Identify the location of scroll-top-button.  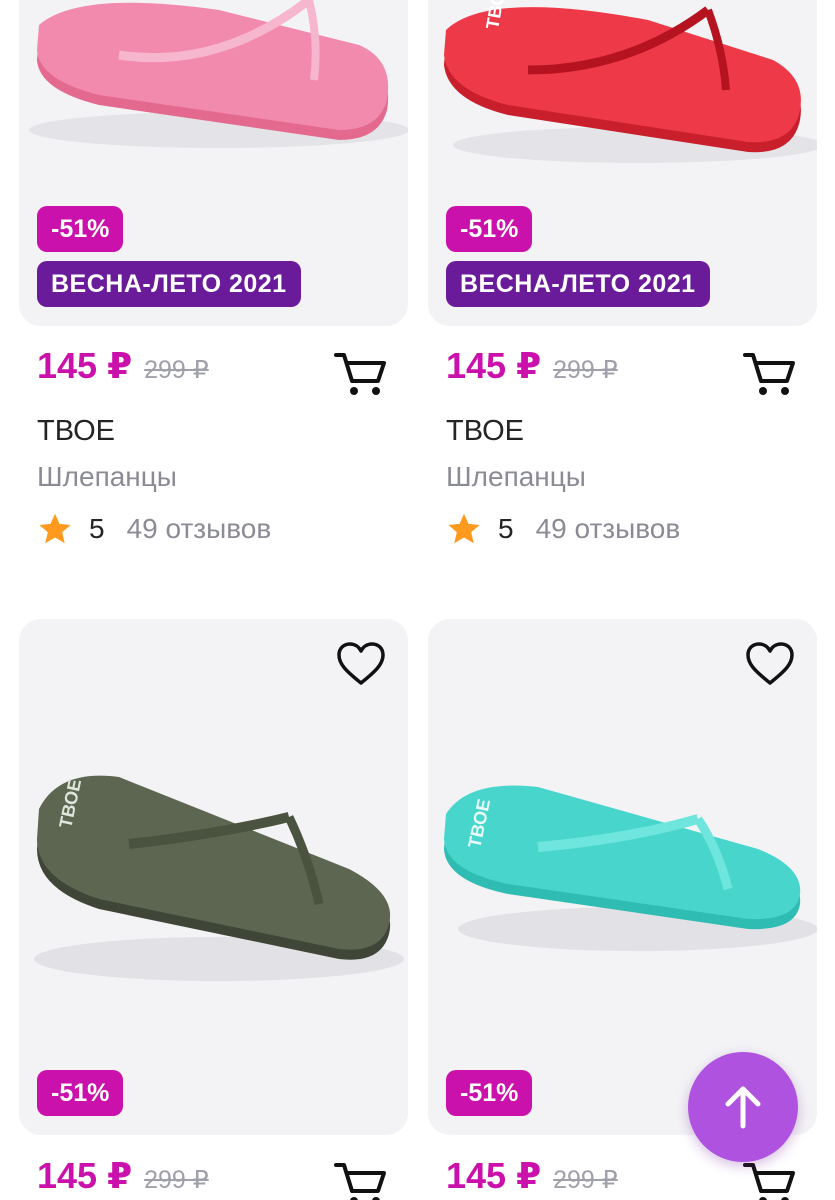
(743, 1107).